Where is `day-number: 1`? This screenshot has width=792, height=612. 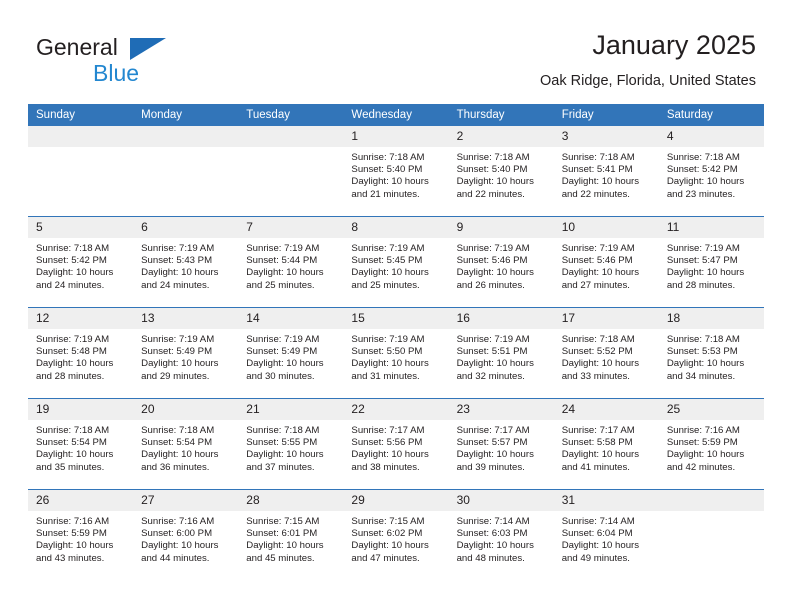 day-number: 1 is located at coordinates (396, 136).